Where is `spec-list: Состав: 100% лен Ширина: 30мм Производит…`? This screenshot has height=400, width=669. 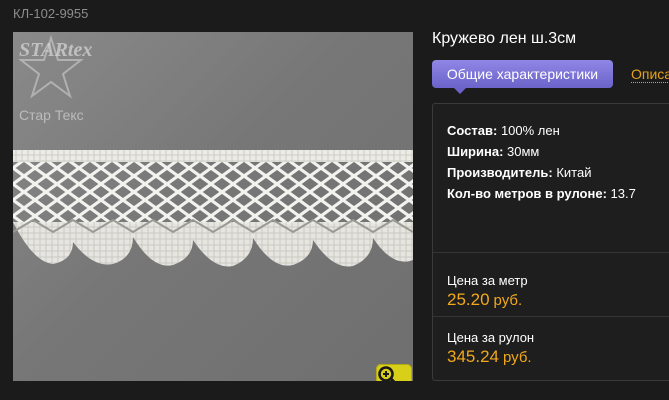
spec-list: Состав: 100% лен Ширина: 30мм Производит… is located at coordinates (541, 162).